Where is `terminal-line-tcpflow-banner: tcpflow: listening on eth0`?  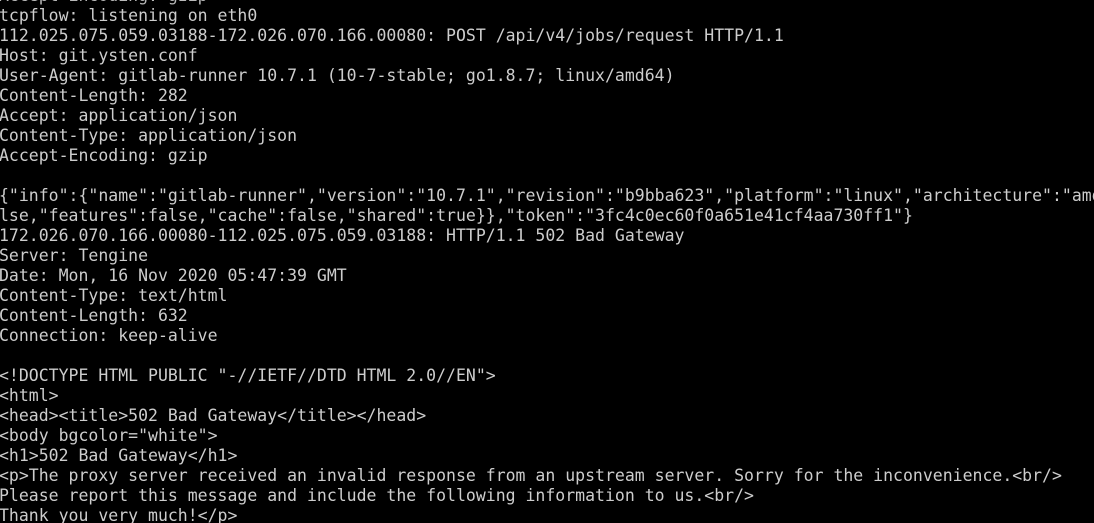 terminal-line-tcpflow-banner: tcpflow: listening on eth0 is located at coordinates (129, 15).